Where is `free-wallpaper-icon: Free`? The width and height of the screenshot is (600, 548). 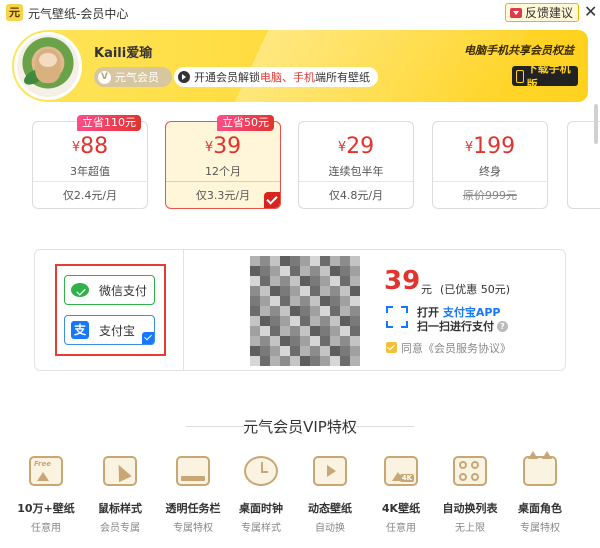
free-wallpaper-icon: Free is located at coordinates (46, 471).